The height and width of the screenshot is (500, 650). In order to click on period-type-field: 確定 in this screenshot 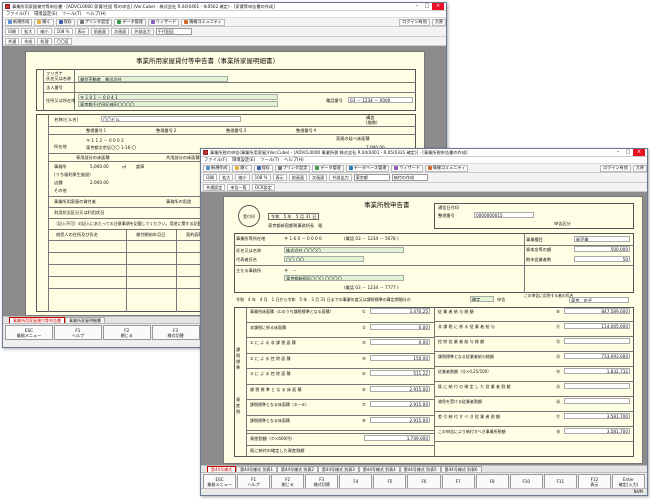, I will do `click(482, 299)`.